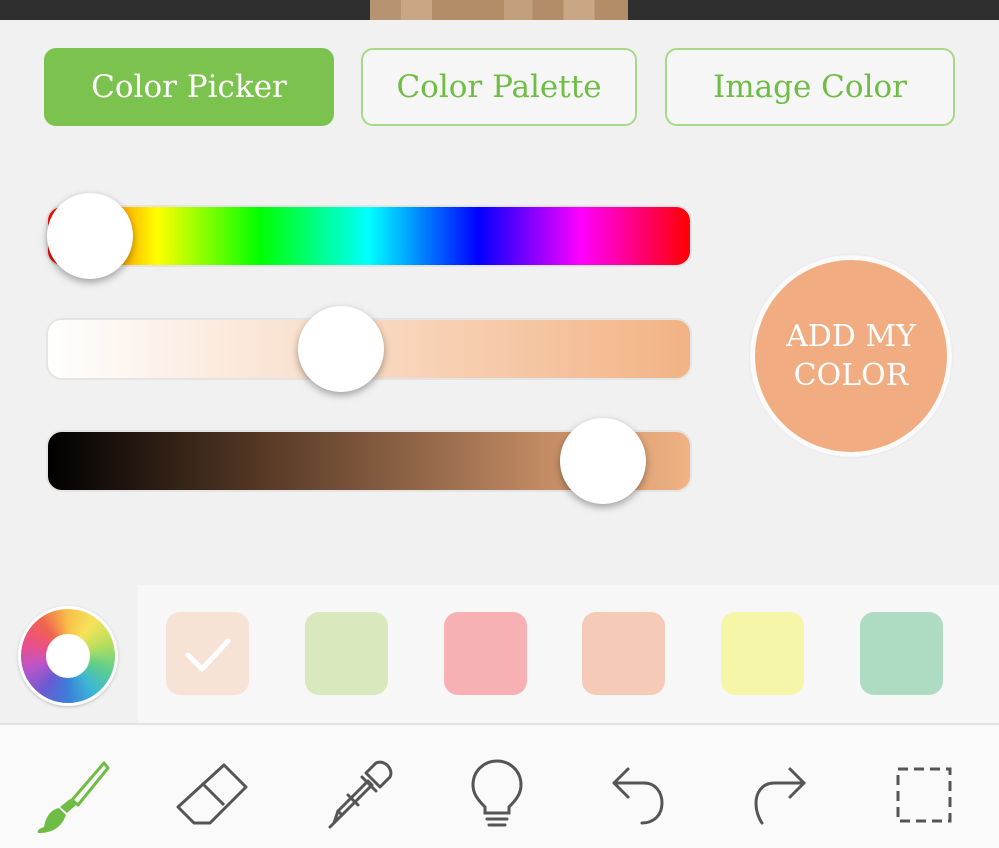  I want to click on select-area-icon, so click(924, 795).